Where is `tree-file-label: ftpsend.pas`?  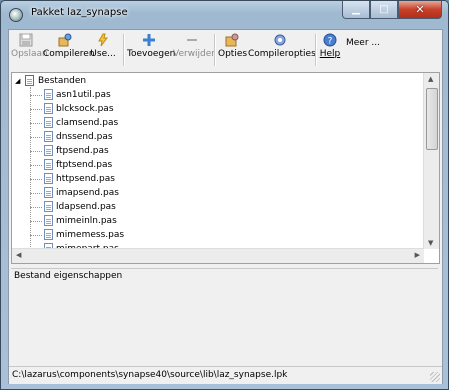 tree-file-label: ftpsend.pas is located at coordinates (82, 151).